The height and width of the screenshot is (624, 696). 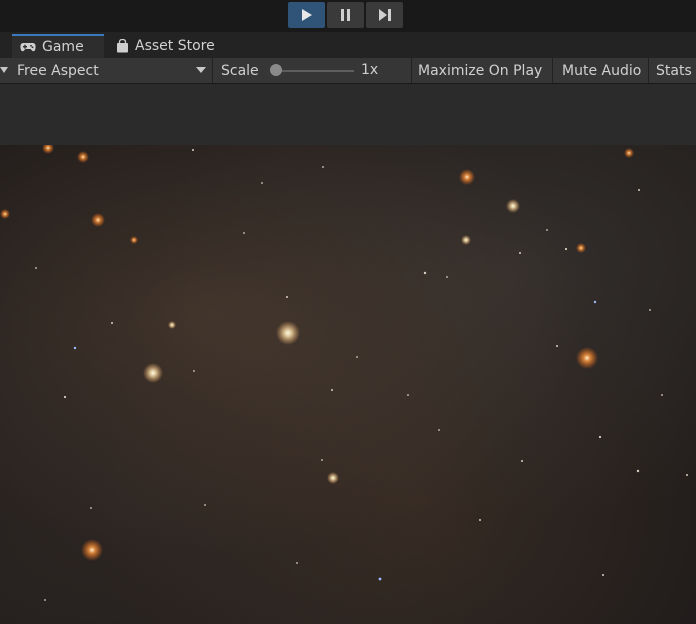 I want to click on maximize-on-play-toggle: Maximize On Play, so click(x=482, y=70).